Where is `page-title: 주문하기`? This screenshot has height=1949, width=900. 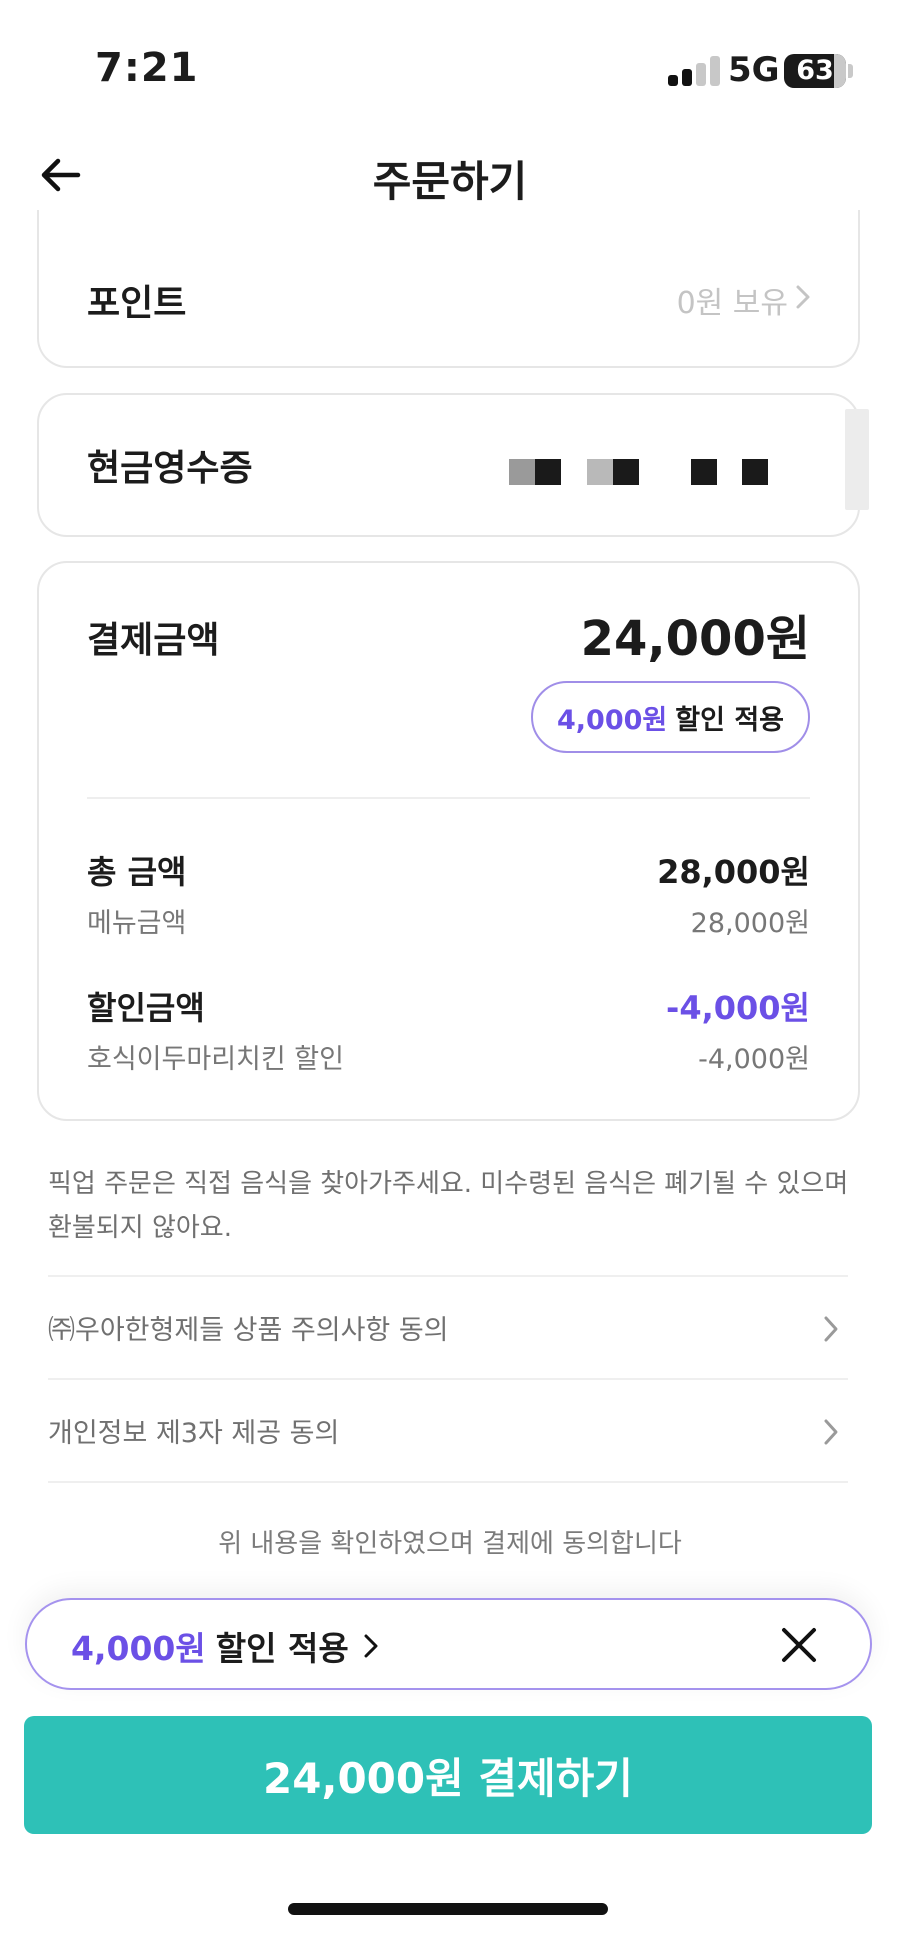
page-title: 주문하기 is located at coordinates (450, 181).